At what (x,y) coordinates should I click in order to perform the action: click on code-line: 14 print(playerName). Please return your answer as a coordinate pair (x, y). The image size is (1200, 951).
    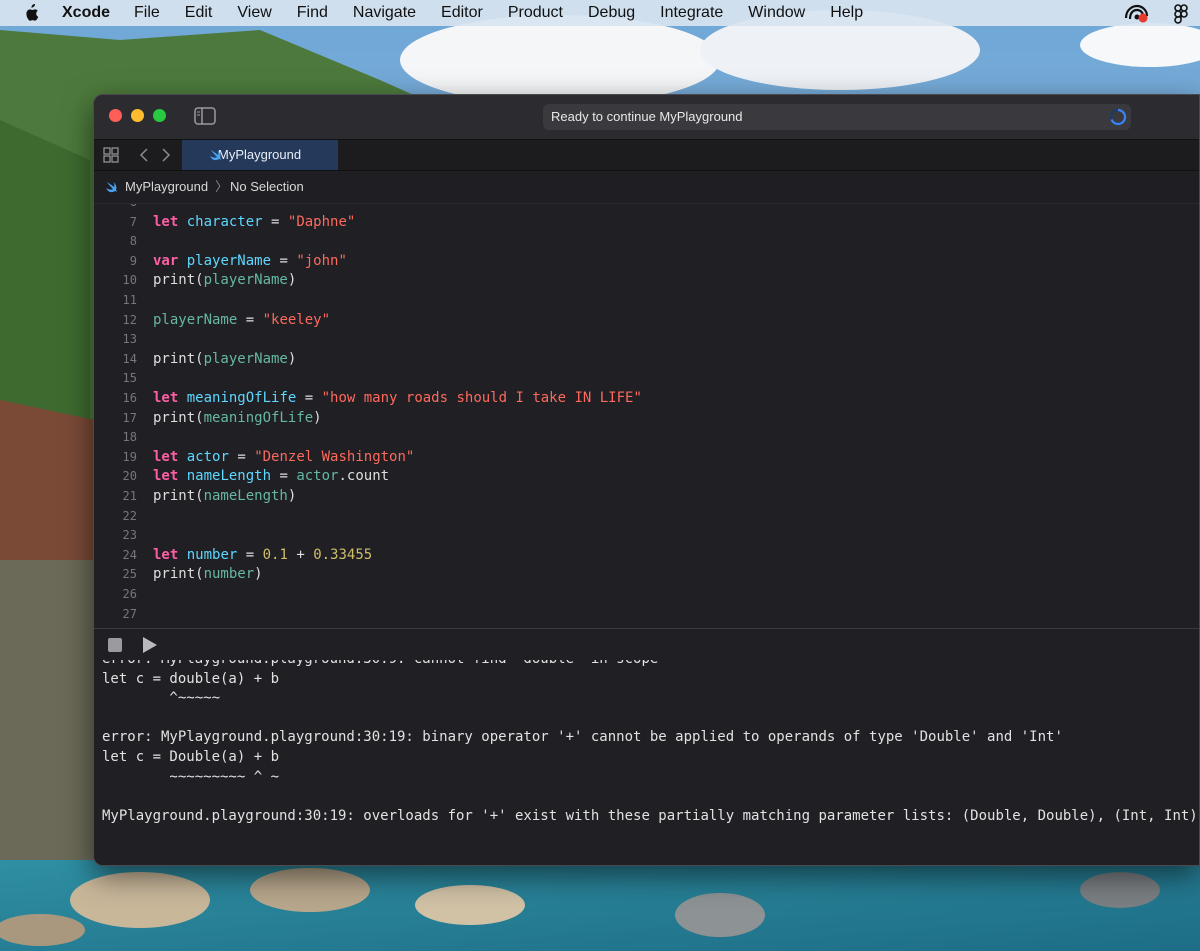
    Looking at the image, I should click on (646, 360).